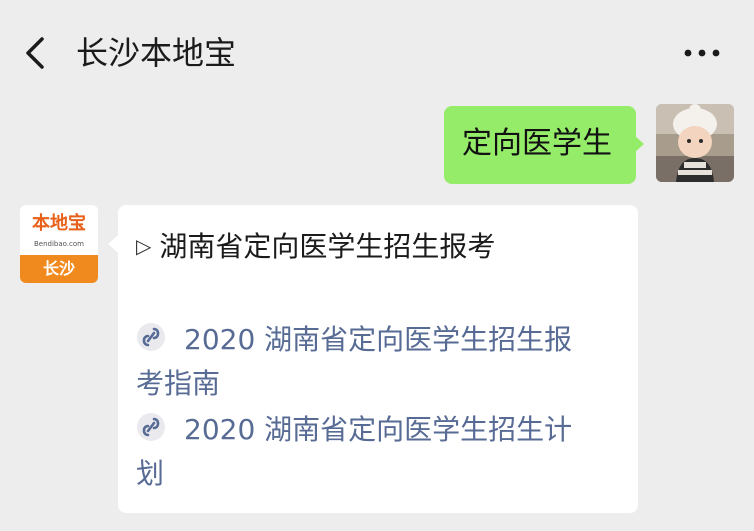 This screenshot has width=754, height=531. I want to click on bot-avatar: 本地宝 Bendibao.com 长沙, so click(59, 244).